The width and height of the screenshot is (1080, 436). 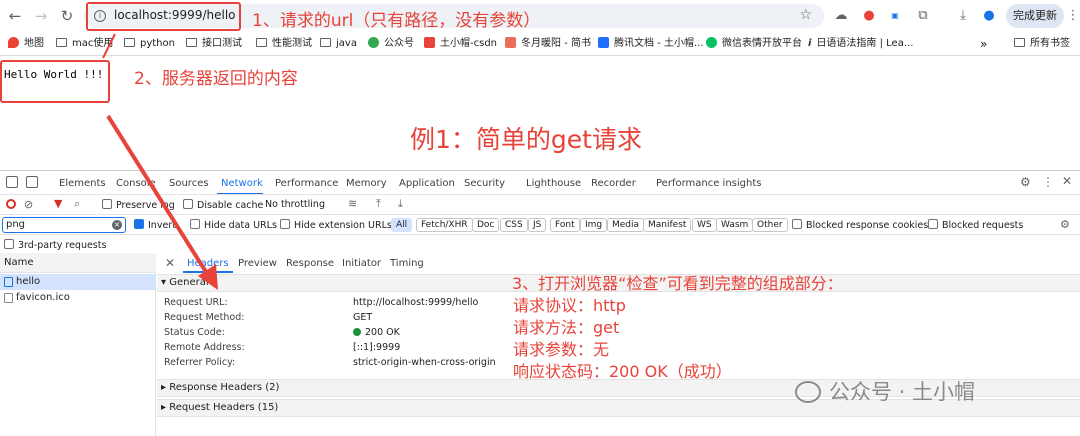 What do you see at coordinates (109, 46) in the screenshot?
I see `arrow-line-small` at bounding box center [109, 46].